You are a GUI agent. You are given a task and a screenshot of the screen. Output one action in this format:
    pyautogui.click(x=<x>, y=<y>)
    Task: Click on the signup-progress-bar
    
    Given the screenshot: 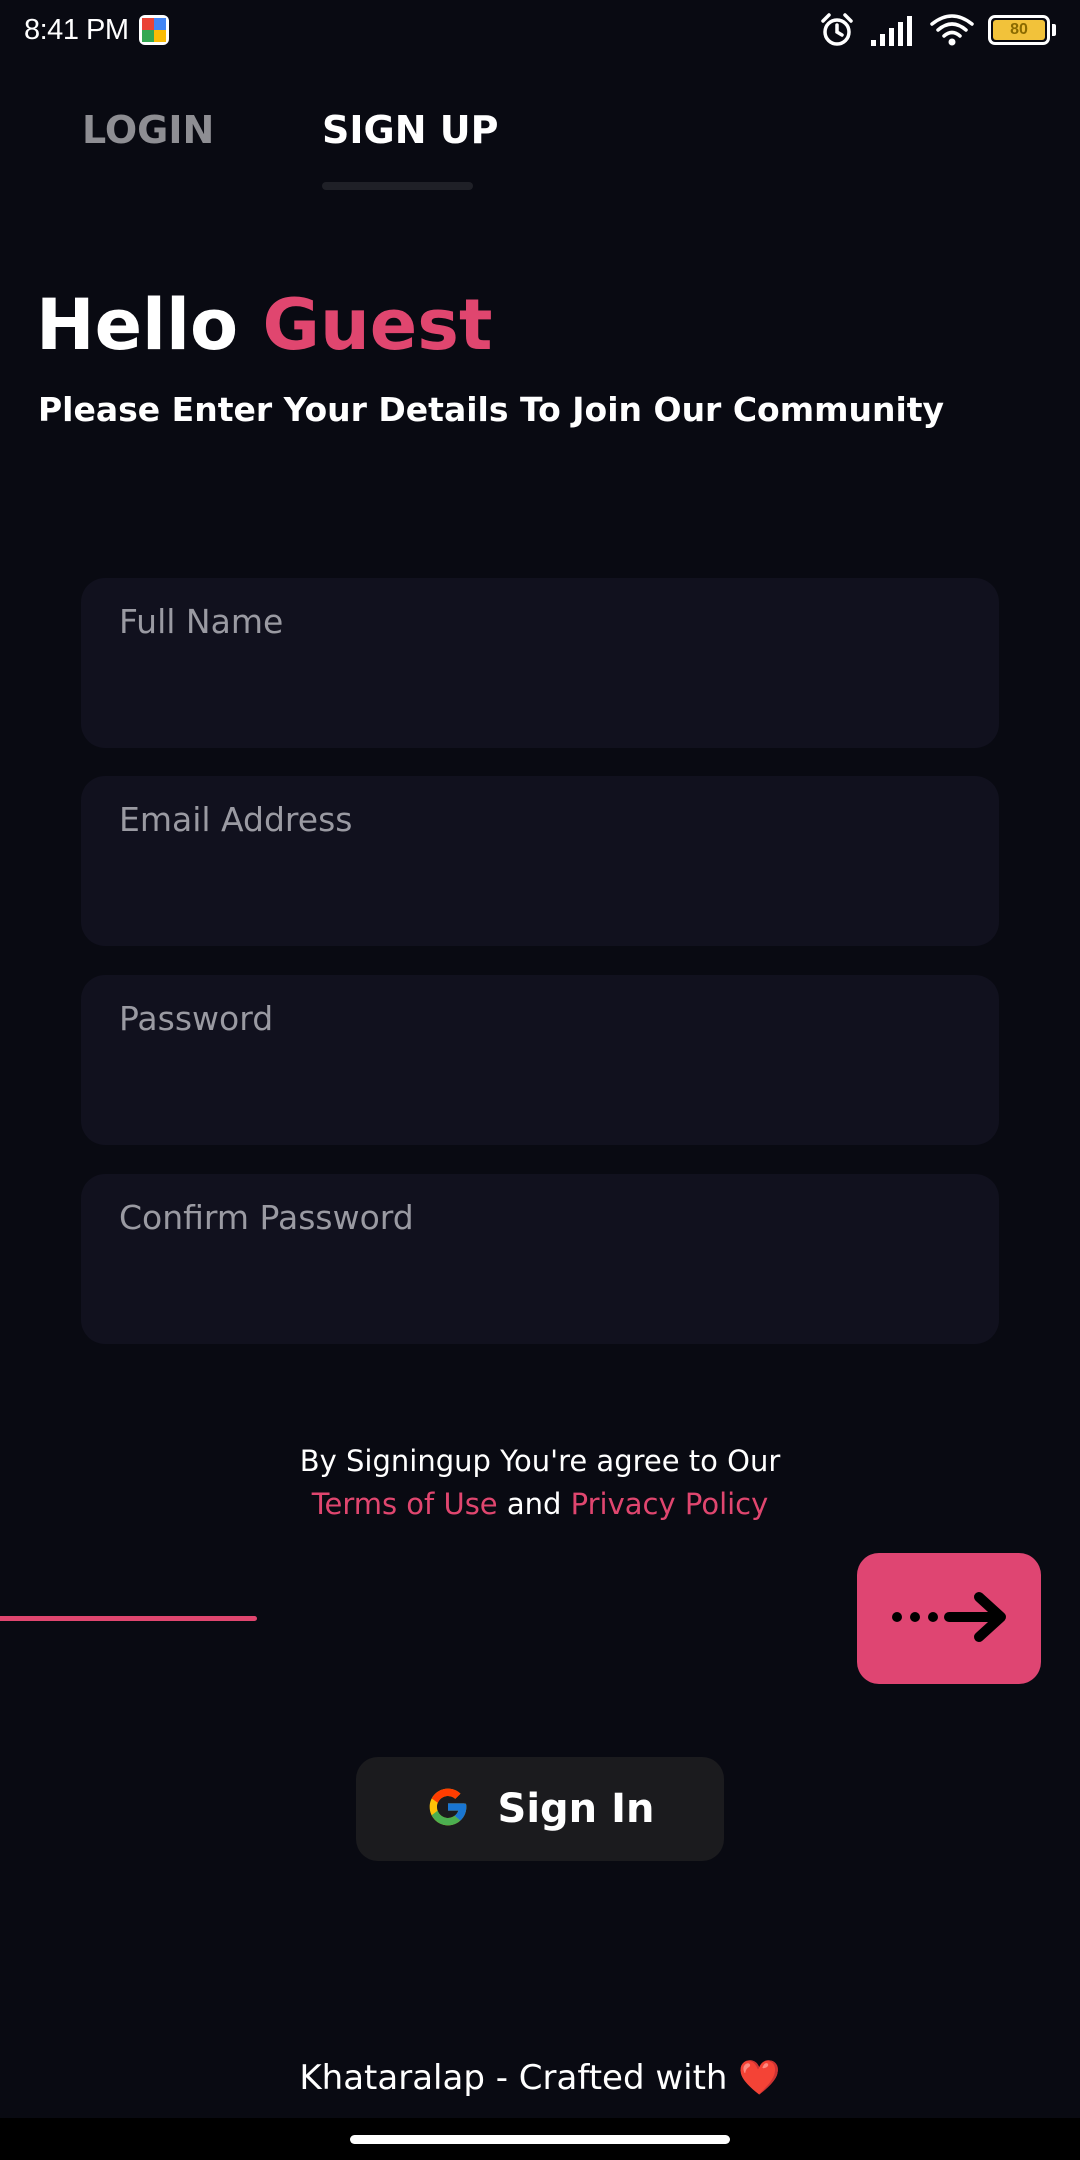 What is the action you would take?
    pyautogui.click(x=262, y=1618)
    